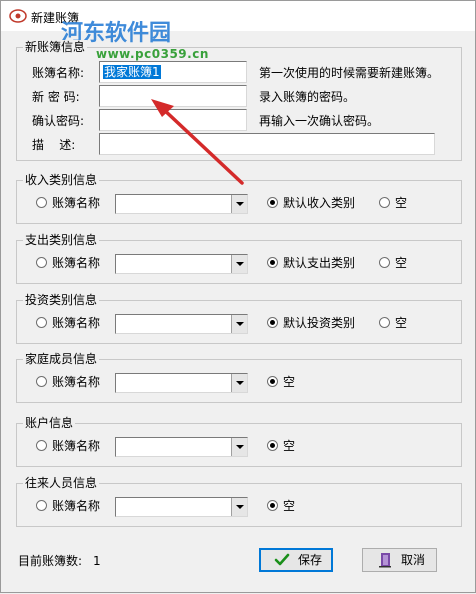 This screenshot has width=476, height=594. I want to click on app-icon, so click(18, 16).